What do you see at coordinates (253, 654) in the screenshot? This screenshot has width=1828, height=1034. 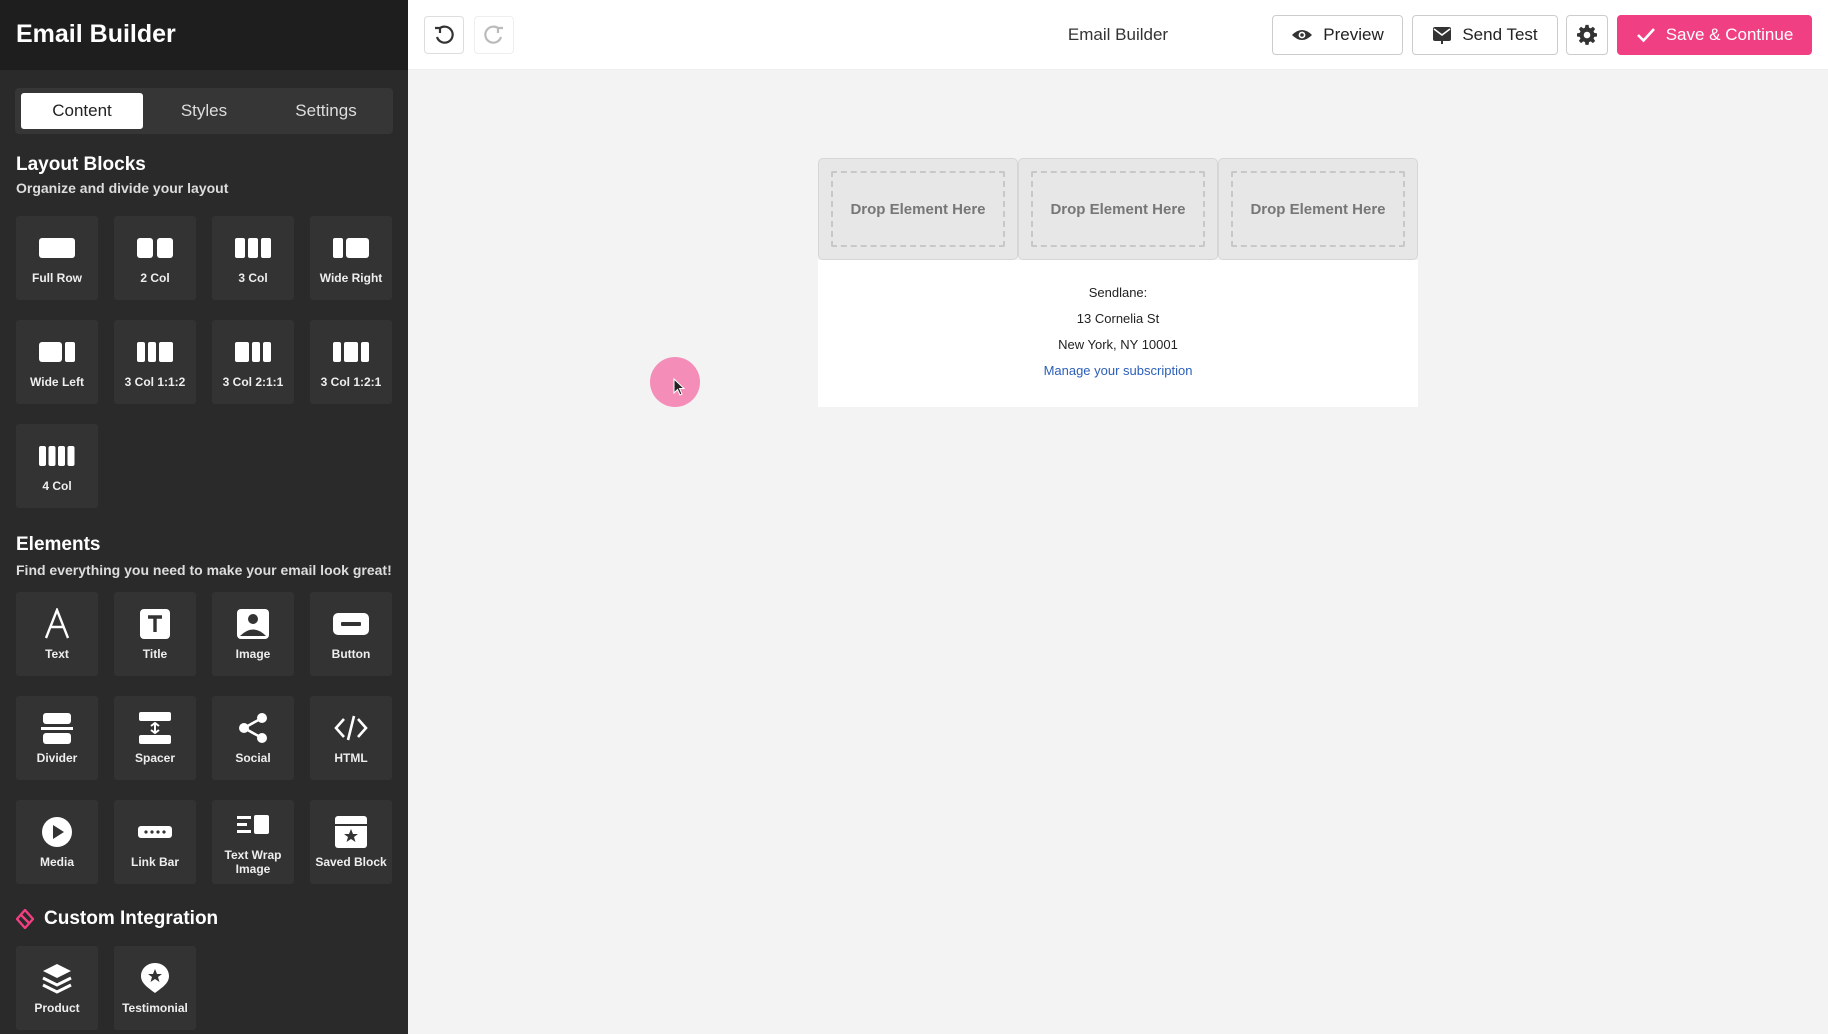 I see `block-label: Image` at bounding box center [253, 654].